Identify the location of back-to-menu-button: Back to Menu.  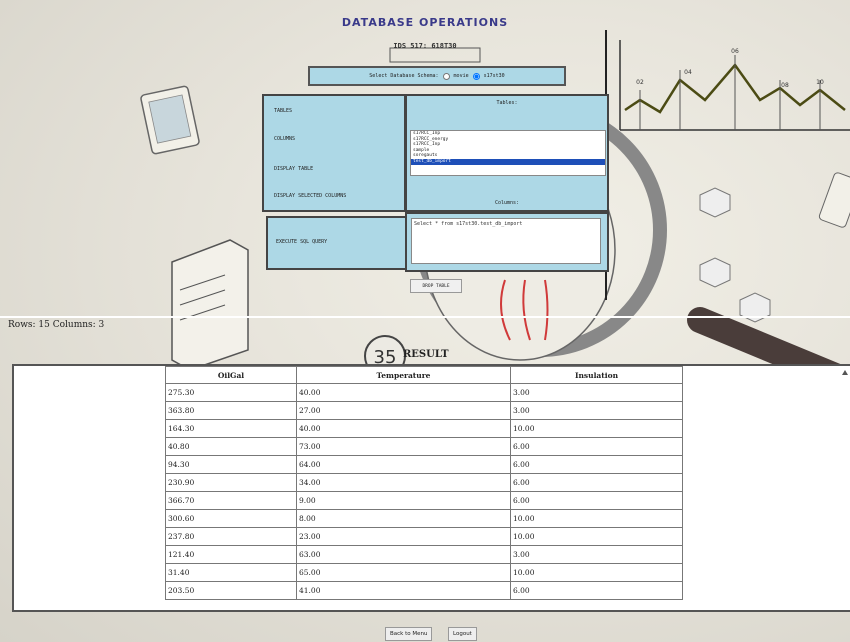
(409, 634).